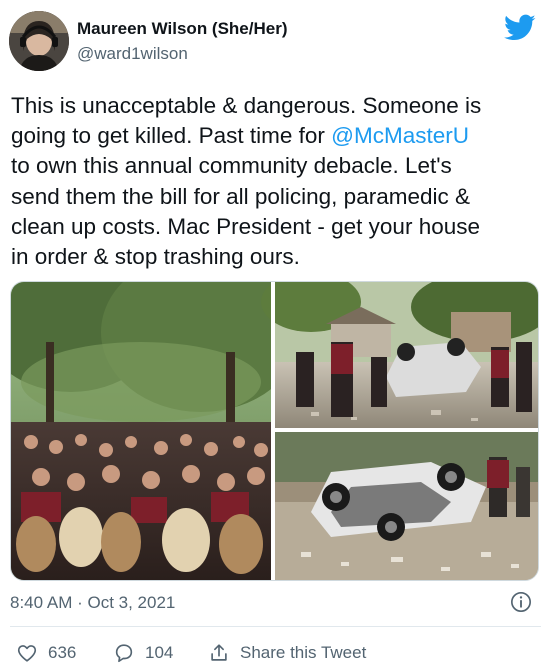 The width and height of the screenshot is (553, 672). I want to click on share-button: Share this Tweet, so click(287, 653).